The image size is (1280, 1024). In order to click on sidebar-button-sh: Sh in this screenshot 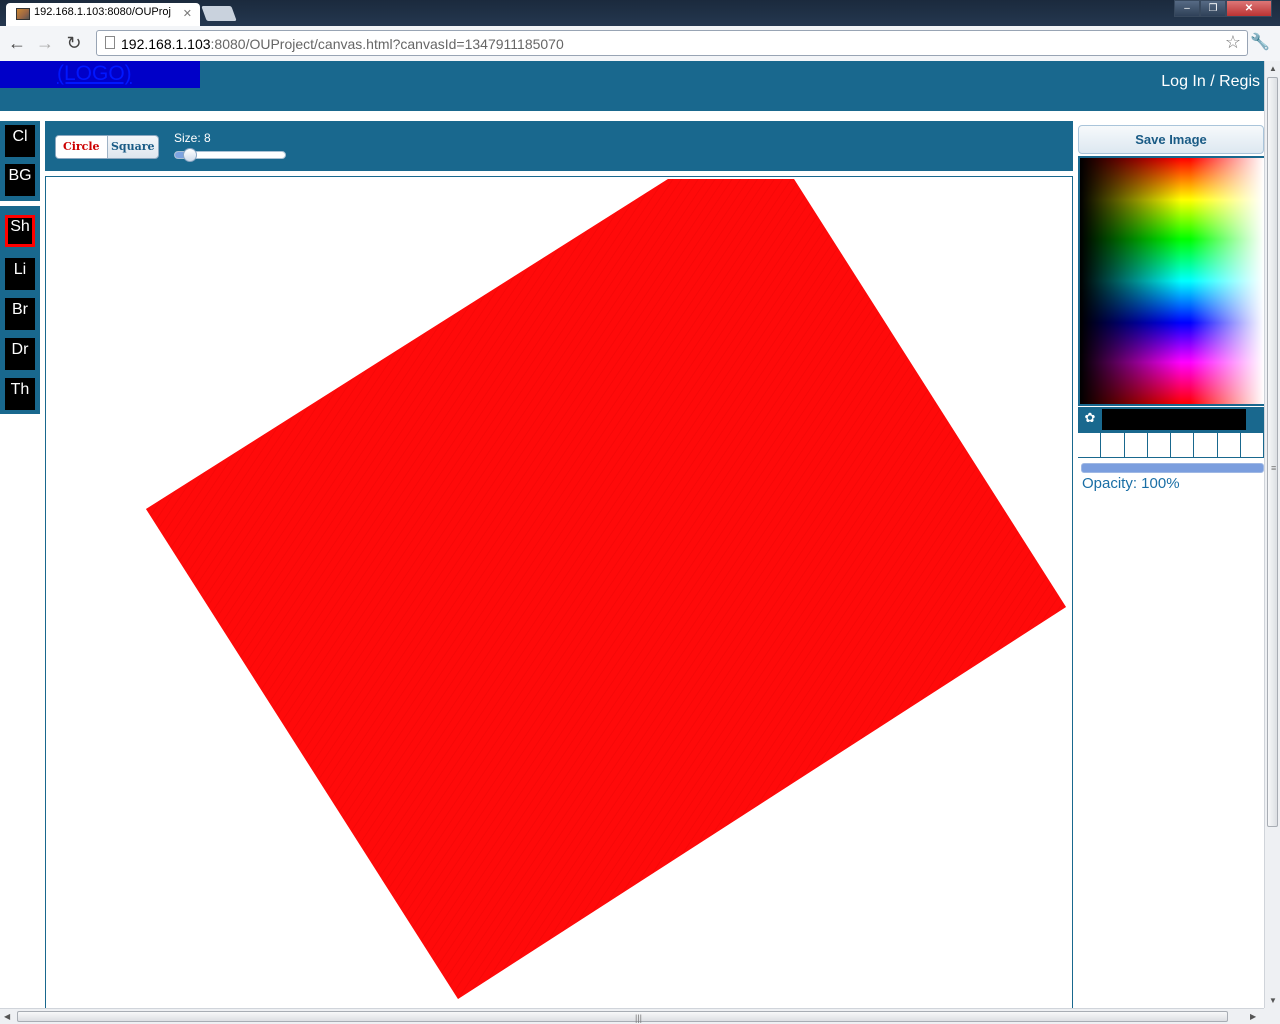, I will do `click(20, 231)`.